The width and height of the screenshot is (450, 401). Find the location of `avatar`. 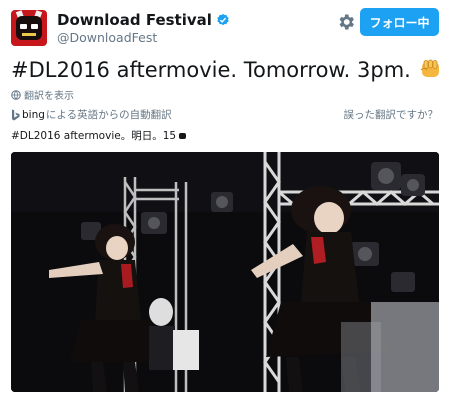

avatar is located at coordinates (29, 28).